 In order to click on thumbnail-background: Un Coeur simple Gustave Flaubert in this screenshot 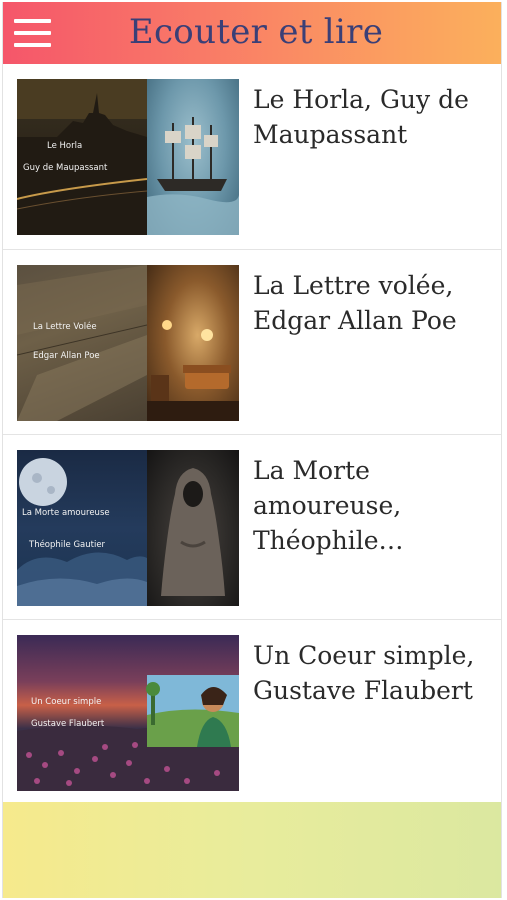, I will do `click(128, 713)`.